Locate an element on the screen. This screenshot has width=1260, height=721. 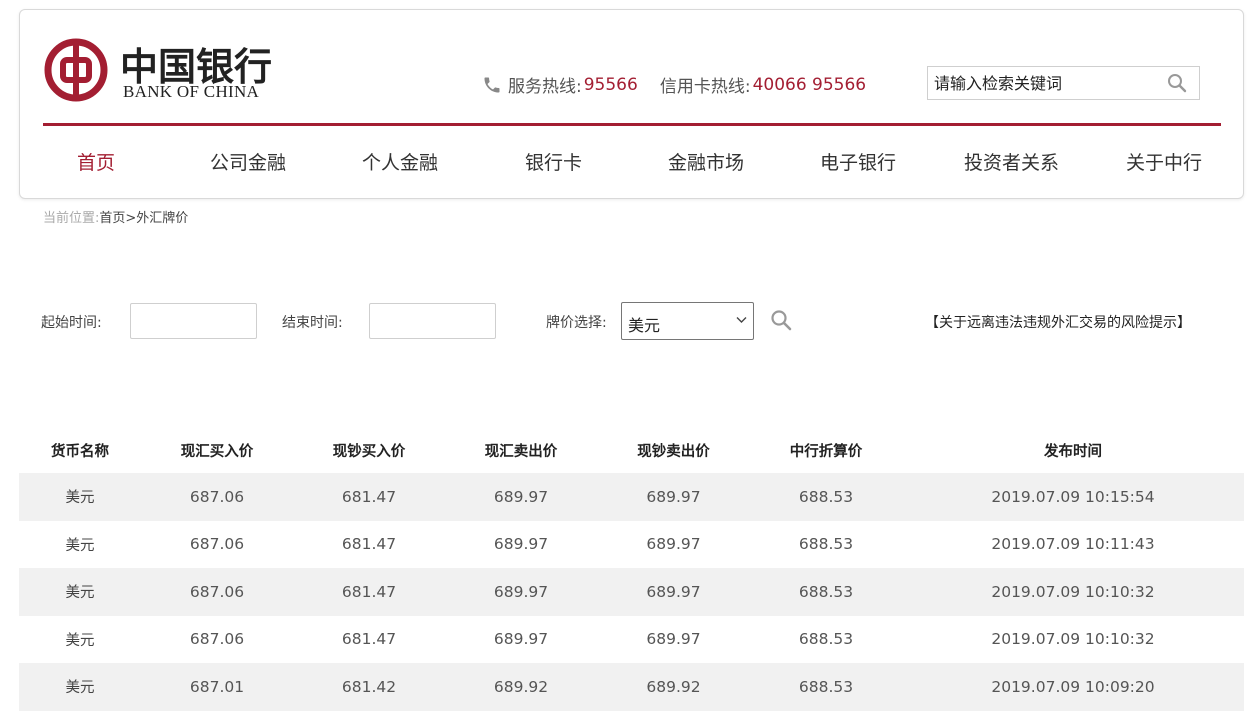
end-time-label: 结束时间: is located at coordinates (312, 323).